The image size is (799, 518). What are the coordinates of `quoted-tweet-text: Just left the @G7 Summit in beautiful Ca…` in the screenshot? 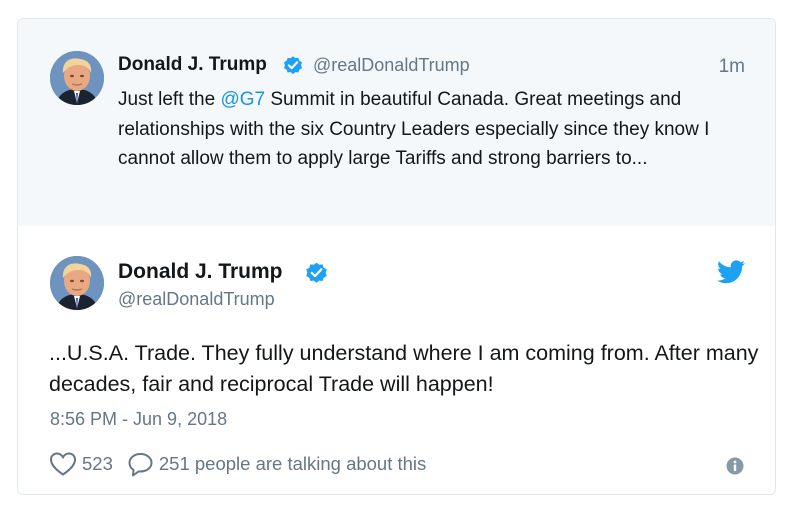 It's located at (438, 129).